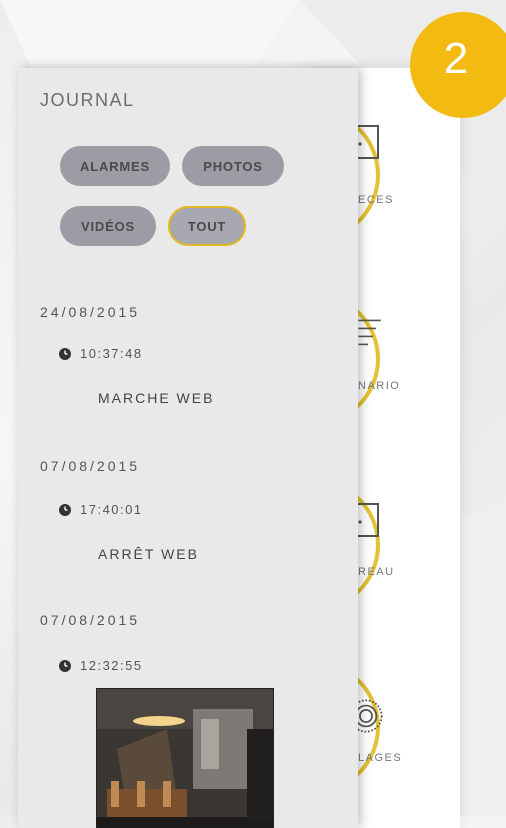  I want to click on journal-title: JOURNAL, so click(87, 100).